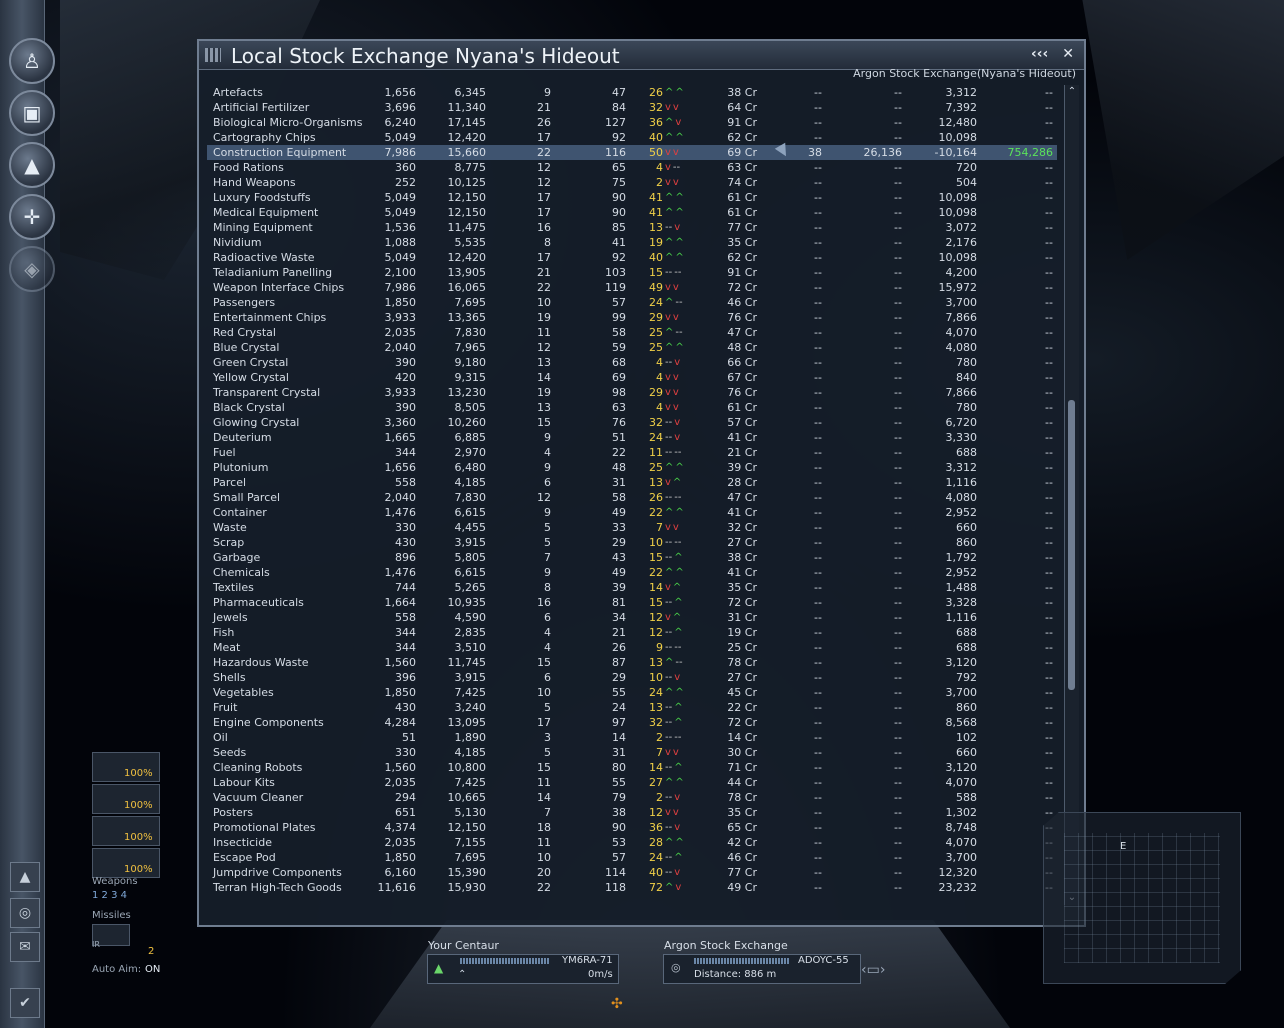  Describe the element at coordinates (656, 332) in the screenshot. I see `current-price: 25` at that location.